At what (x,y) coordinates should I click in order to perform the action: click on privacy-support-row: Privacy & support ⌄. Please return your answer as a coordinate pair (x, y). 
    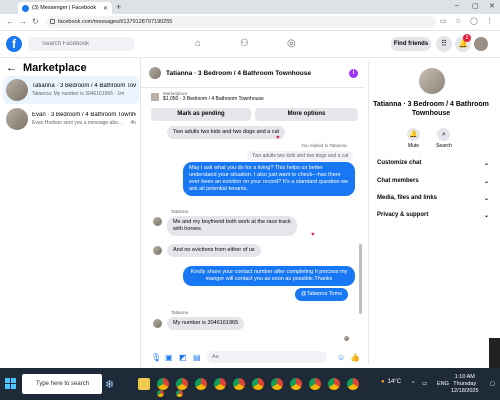
    Looking at the image, I should click on (433, 215).